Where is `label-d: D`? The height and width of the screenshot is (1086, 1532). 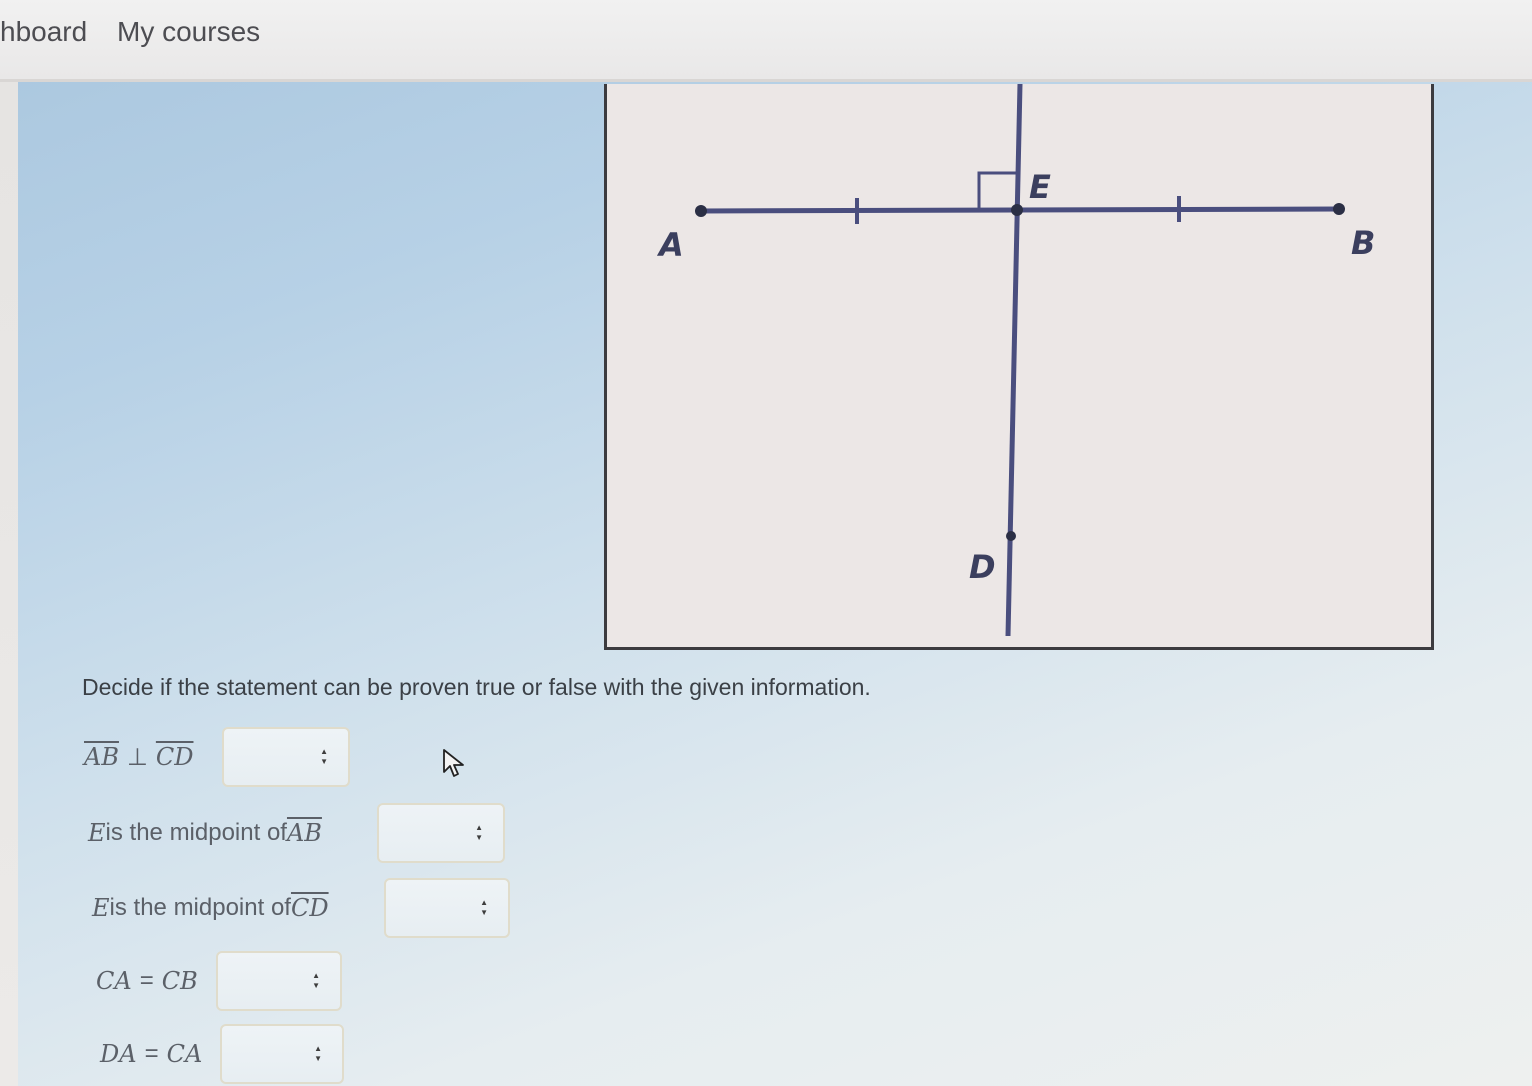 label-d: D is located at coordinates (982, 567).